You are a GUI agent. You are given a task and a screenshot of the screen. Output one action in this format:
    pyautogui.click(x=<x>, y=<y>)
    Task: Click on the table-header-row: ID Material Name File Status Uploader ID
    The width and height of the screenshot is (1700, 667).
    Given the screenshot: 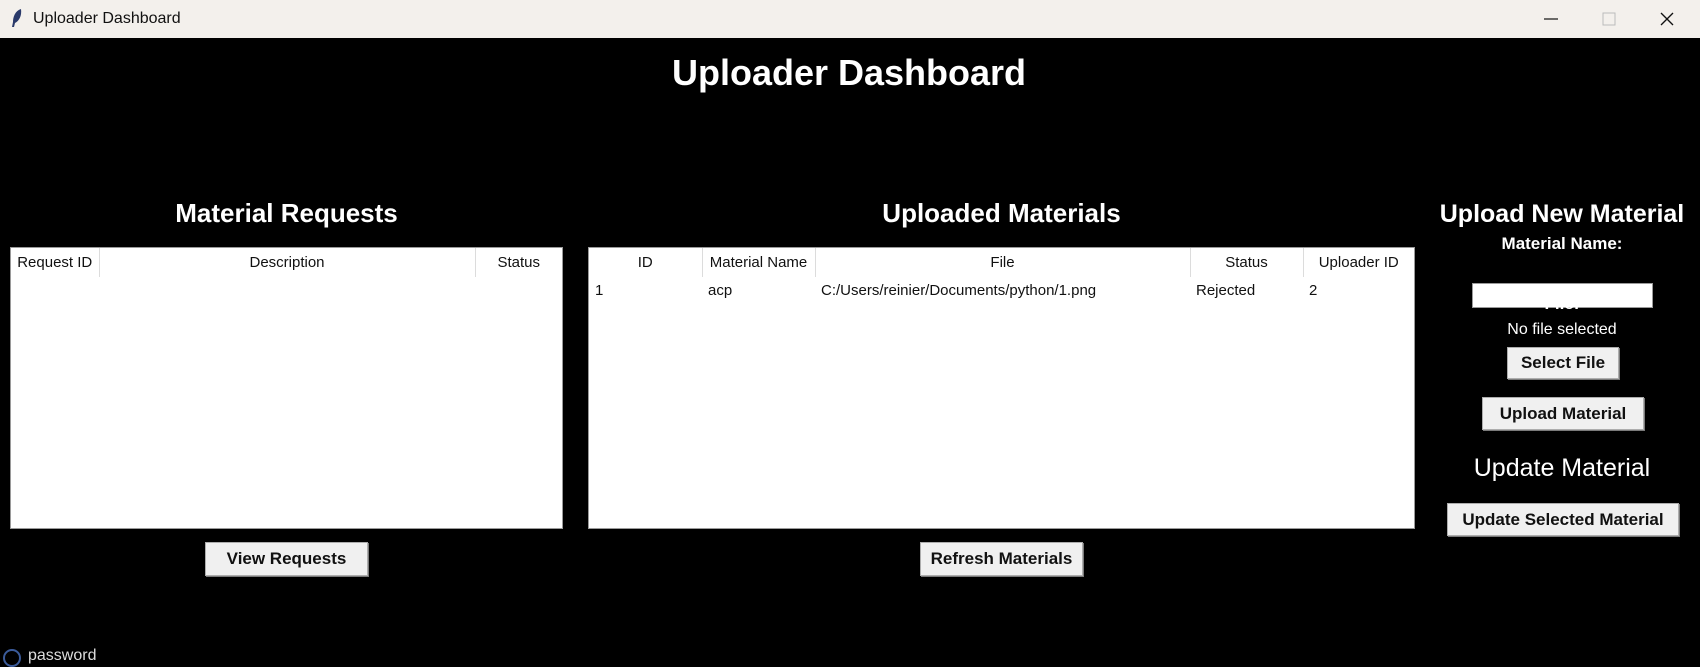 What is the action you would take?
    pyautogui.click(x=1001, y=262)
    